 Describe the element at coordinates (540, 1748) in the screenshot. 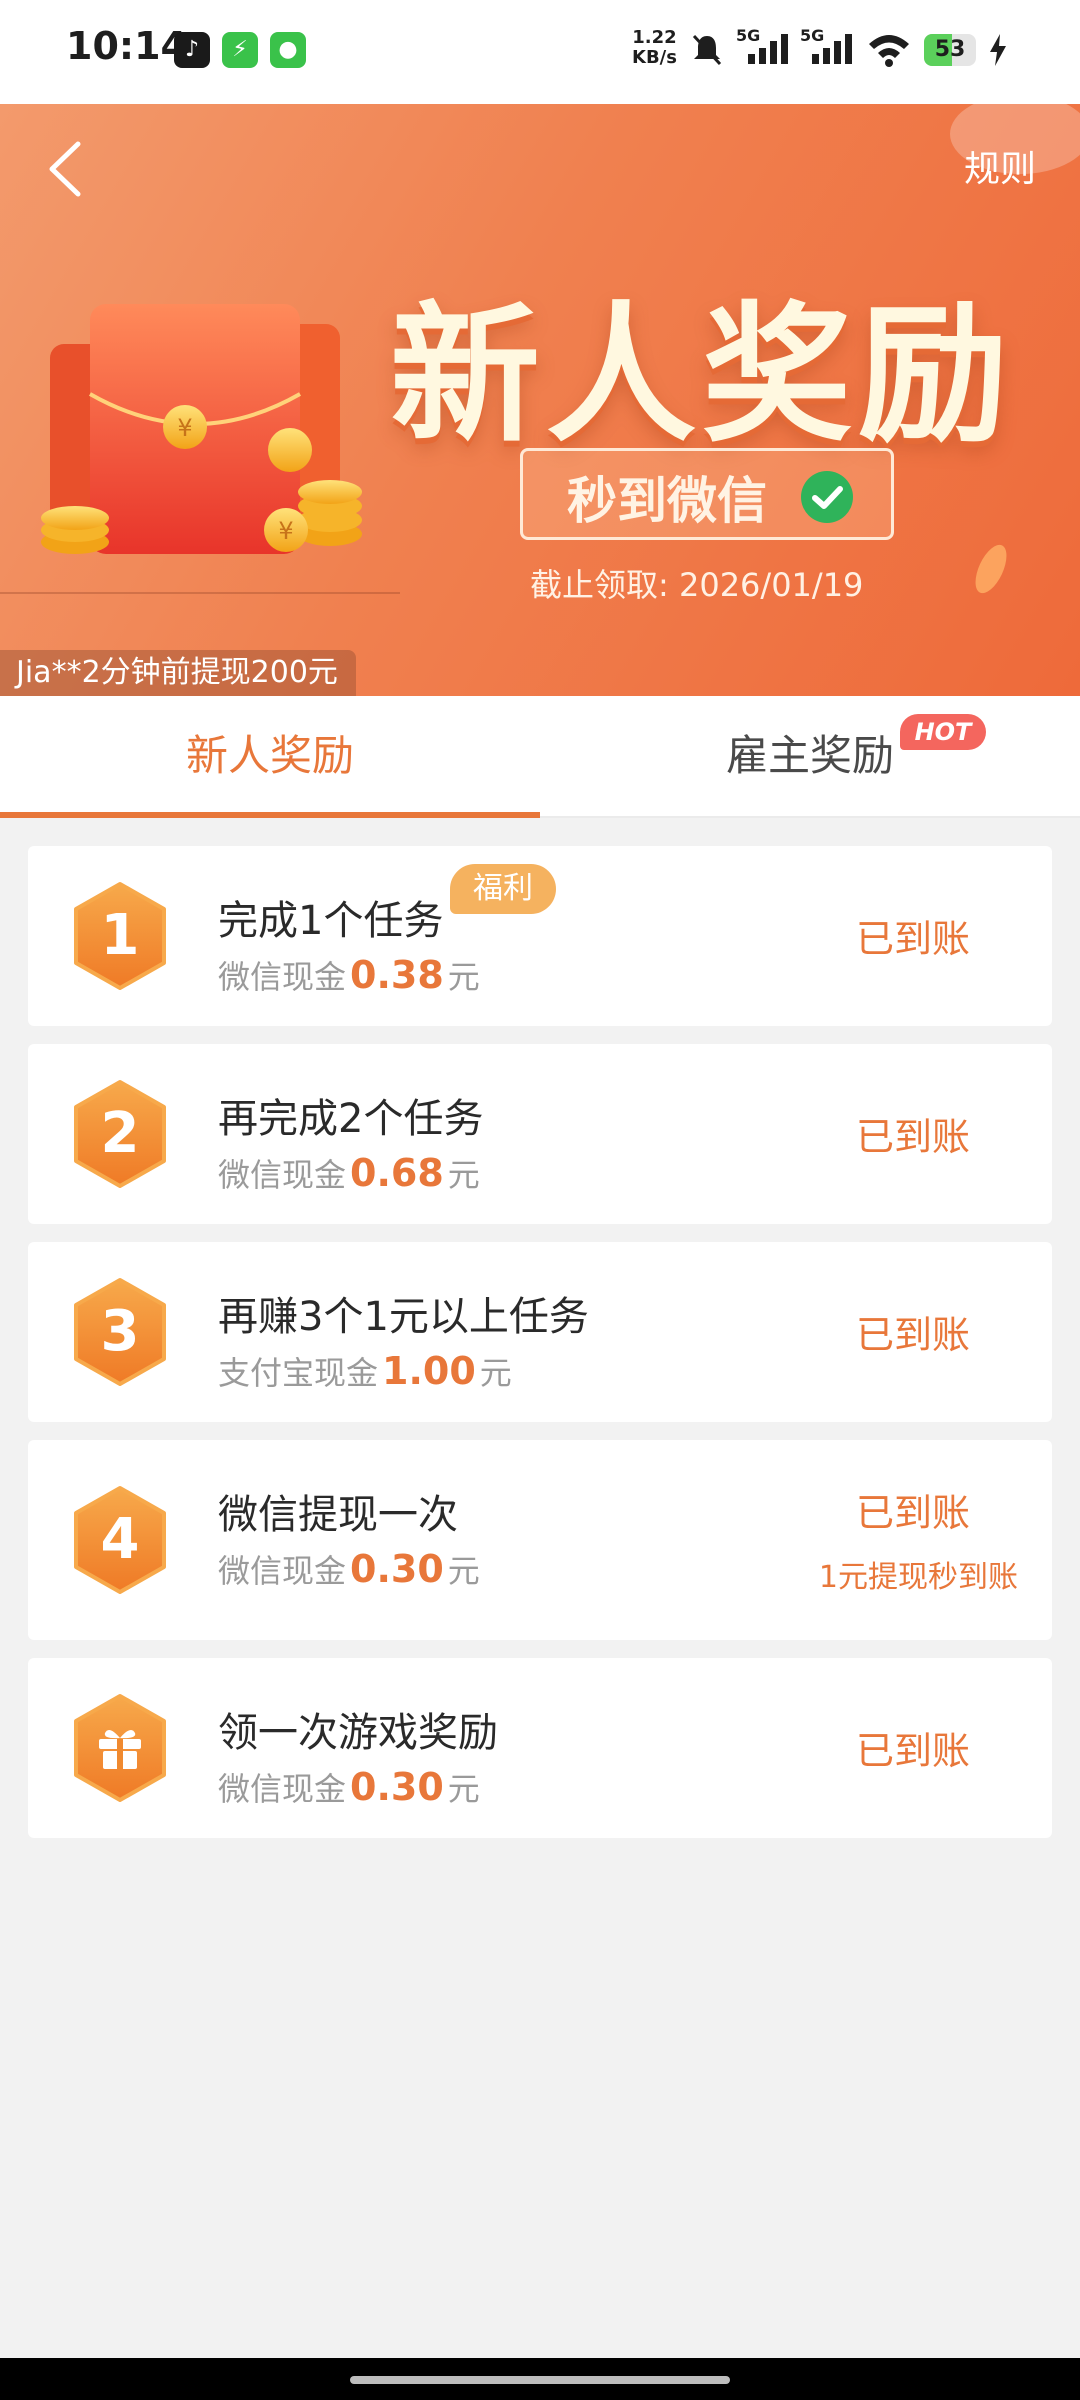

I see `task-card-5: 领一次游戏奖励 微信现金 0.30 元 已到账` at that location.